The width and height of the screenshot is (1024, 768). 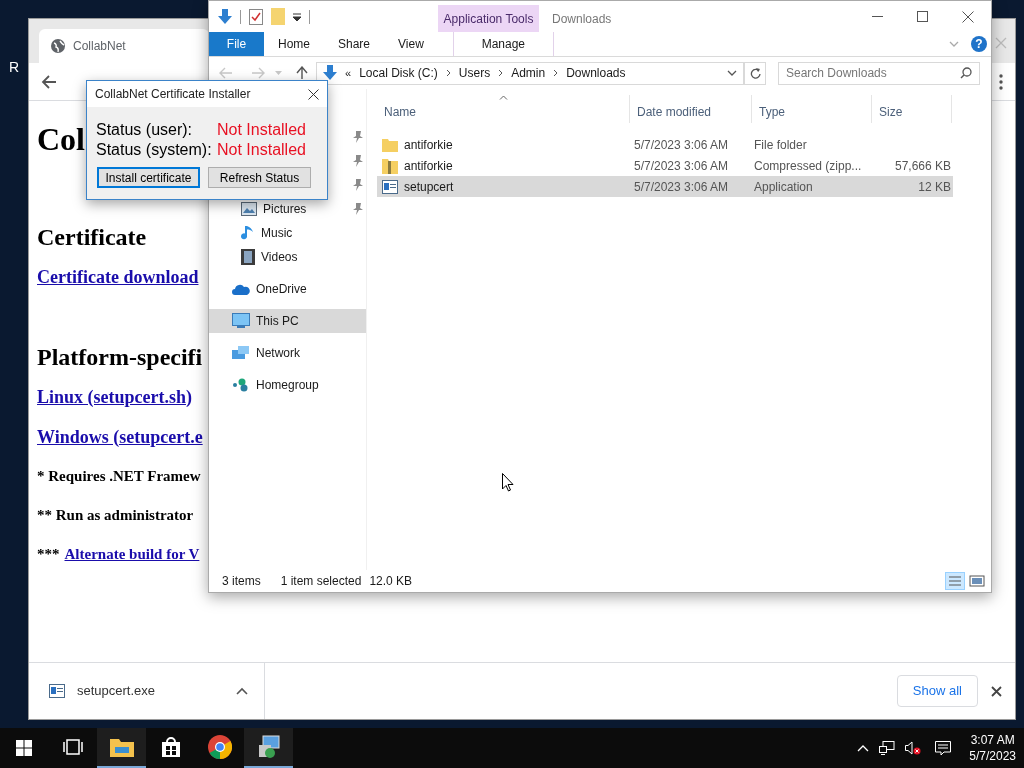 What do you see at coordinates (474, 73) in the screenshot?
I see `breadcrumb-item: Users` at bounding box center [474, 73].